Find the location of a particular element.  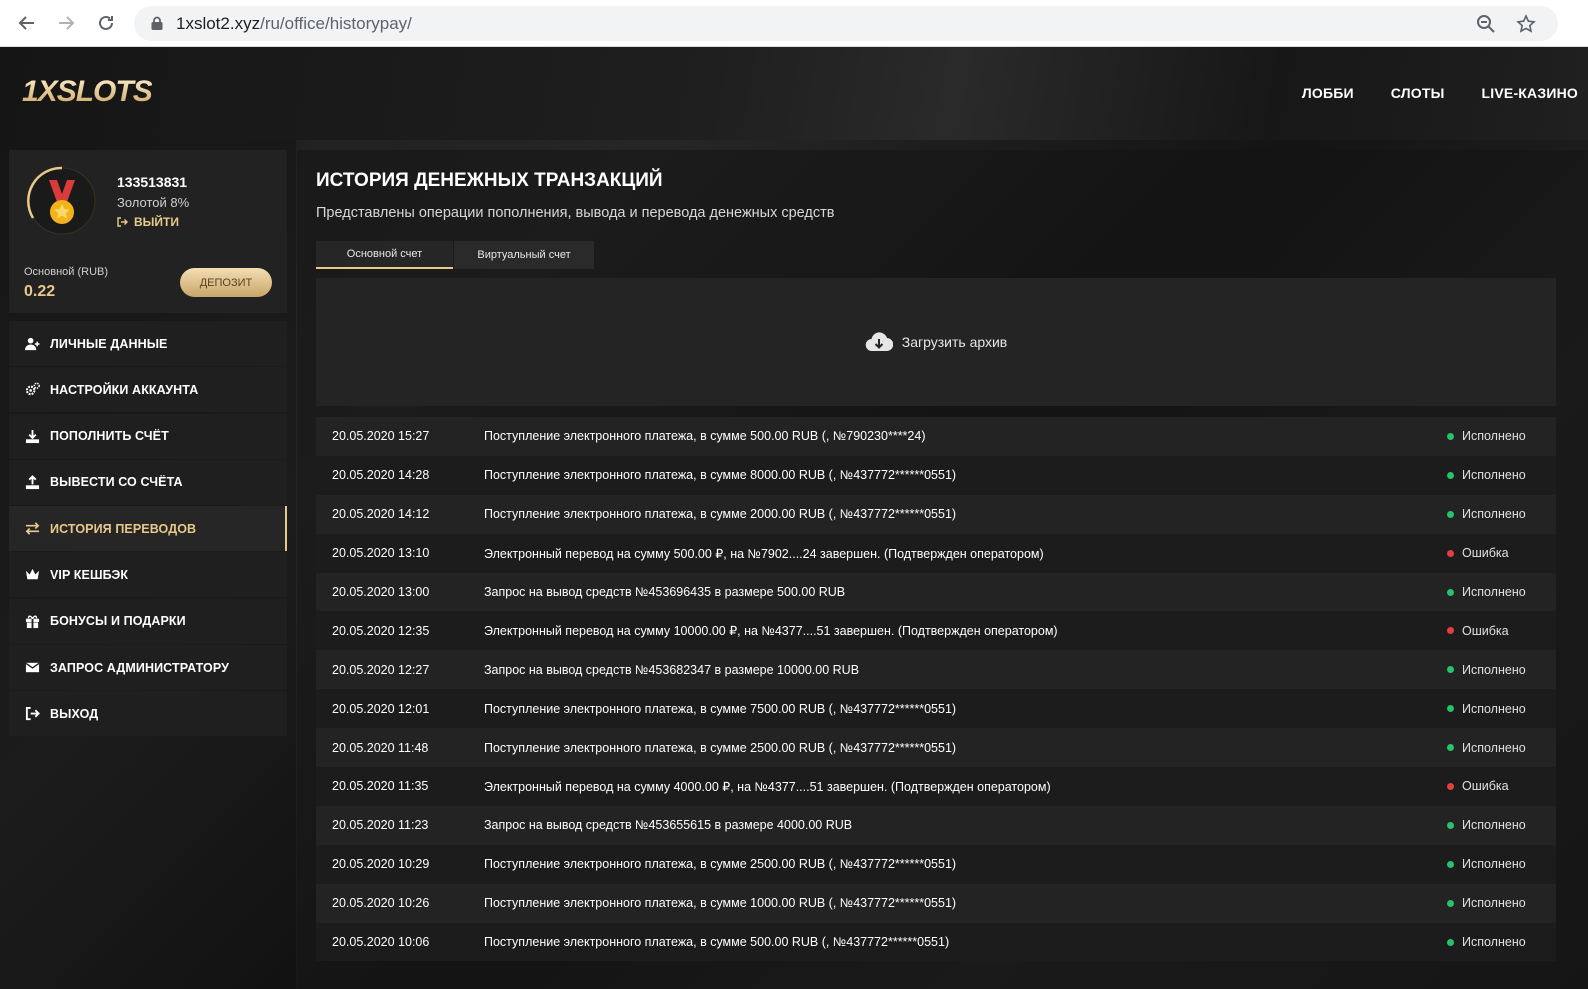

site-header: 1XSLOTS ЛОББИ СЛОТЫ LIVE-КАЗИНО is located at coordinates (794, 93).